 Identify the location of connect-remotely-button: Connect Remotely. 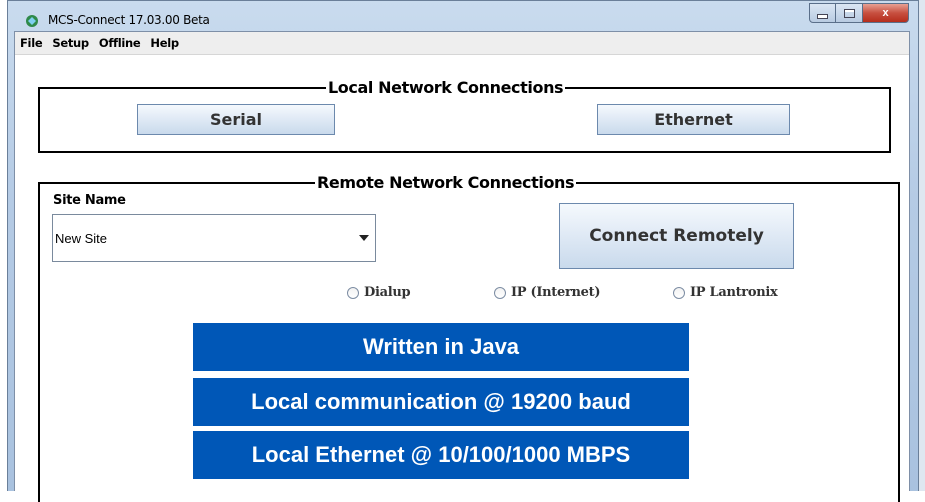
(676, 236).